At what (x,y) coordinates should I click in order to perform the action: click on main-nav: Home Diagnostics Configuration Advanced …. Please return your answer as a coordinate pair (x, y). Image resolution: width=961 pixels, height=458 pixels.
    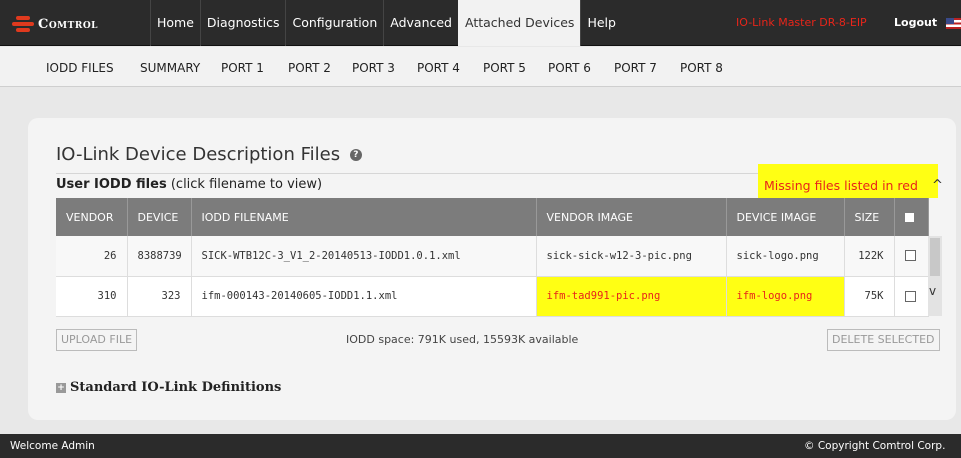
    Looking at the image, I should click on (386, 23).